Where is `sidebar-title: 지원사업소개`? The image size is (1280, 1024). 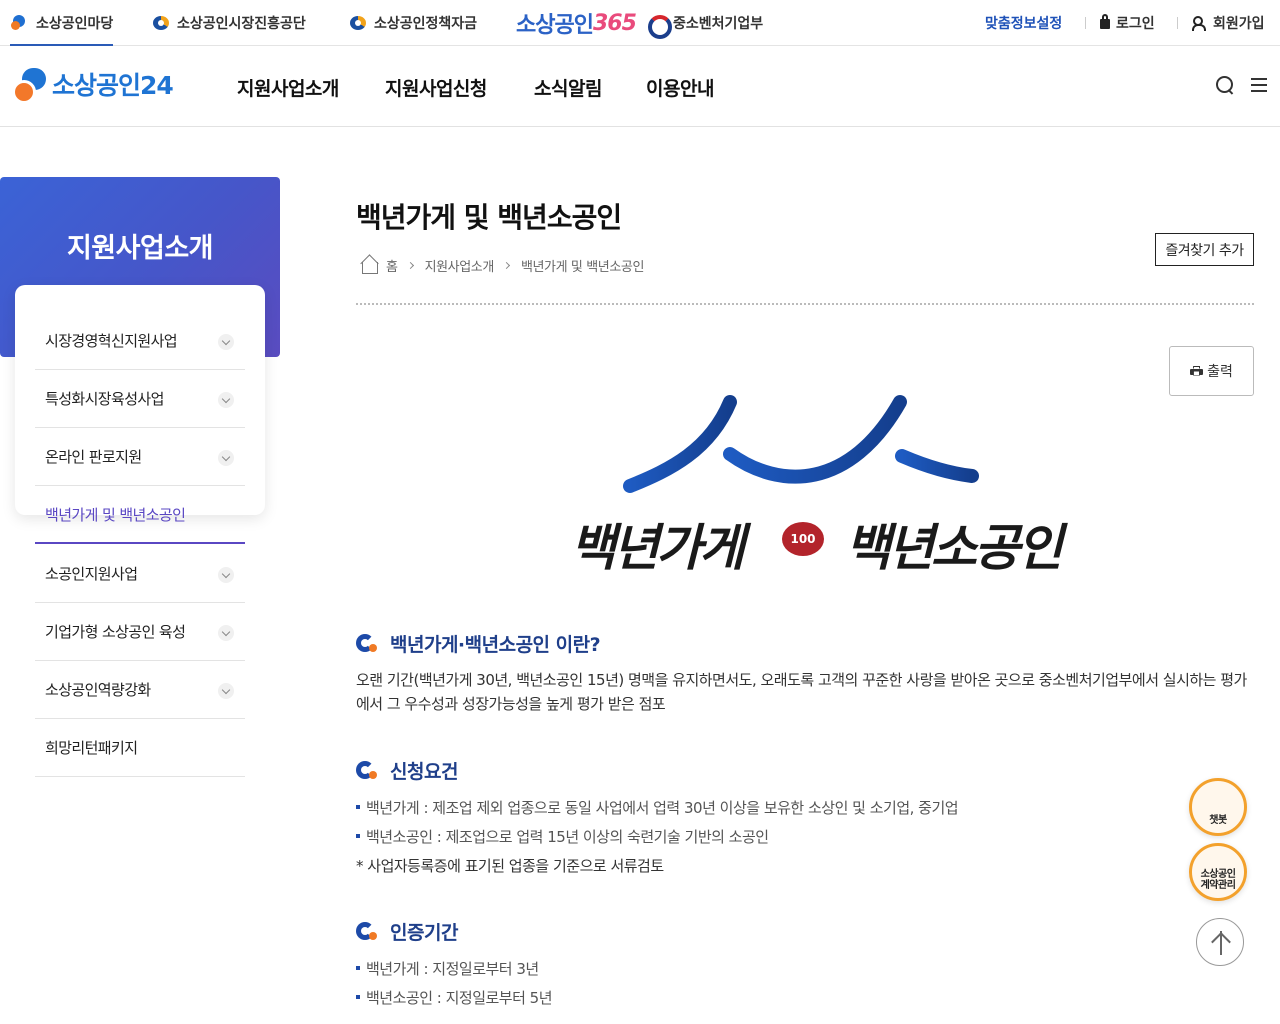
sidebar-title: 지원사업소개 is located at coordinates (140, 248).